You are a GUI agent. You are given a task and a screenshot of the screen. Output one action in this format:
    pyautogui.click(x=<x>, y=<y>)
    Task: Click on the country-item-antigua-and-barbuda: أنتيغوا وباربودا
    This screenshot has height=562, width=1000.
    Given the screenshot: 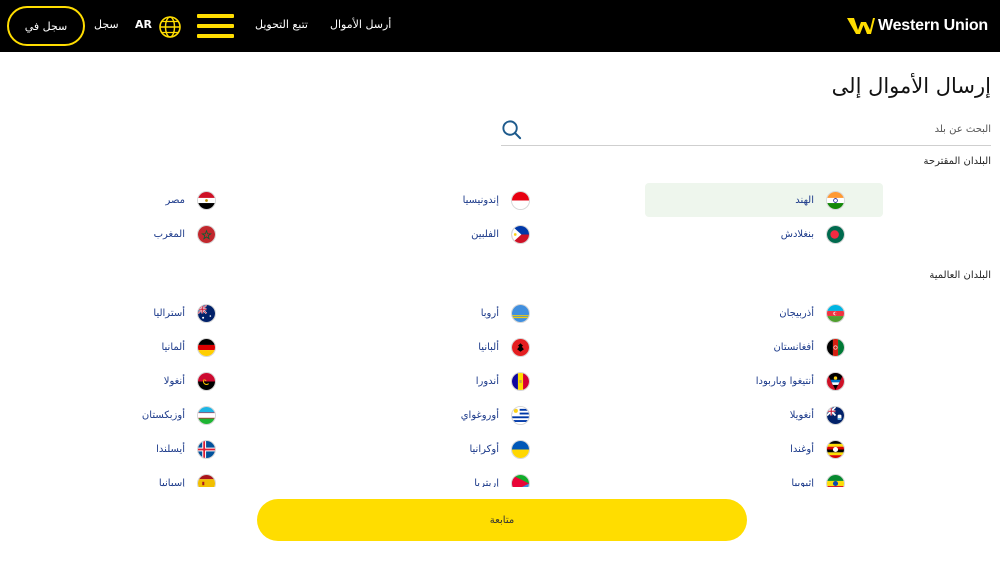 What is the action you would take?
    pyautogui.click(x=800, y=381)
    